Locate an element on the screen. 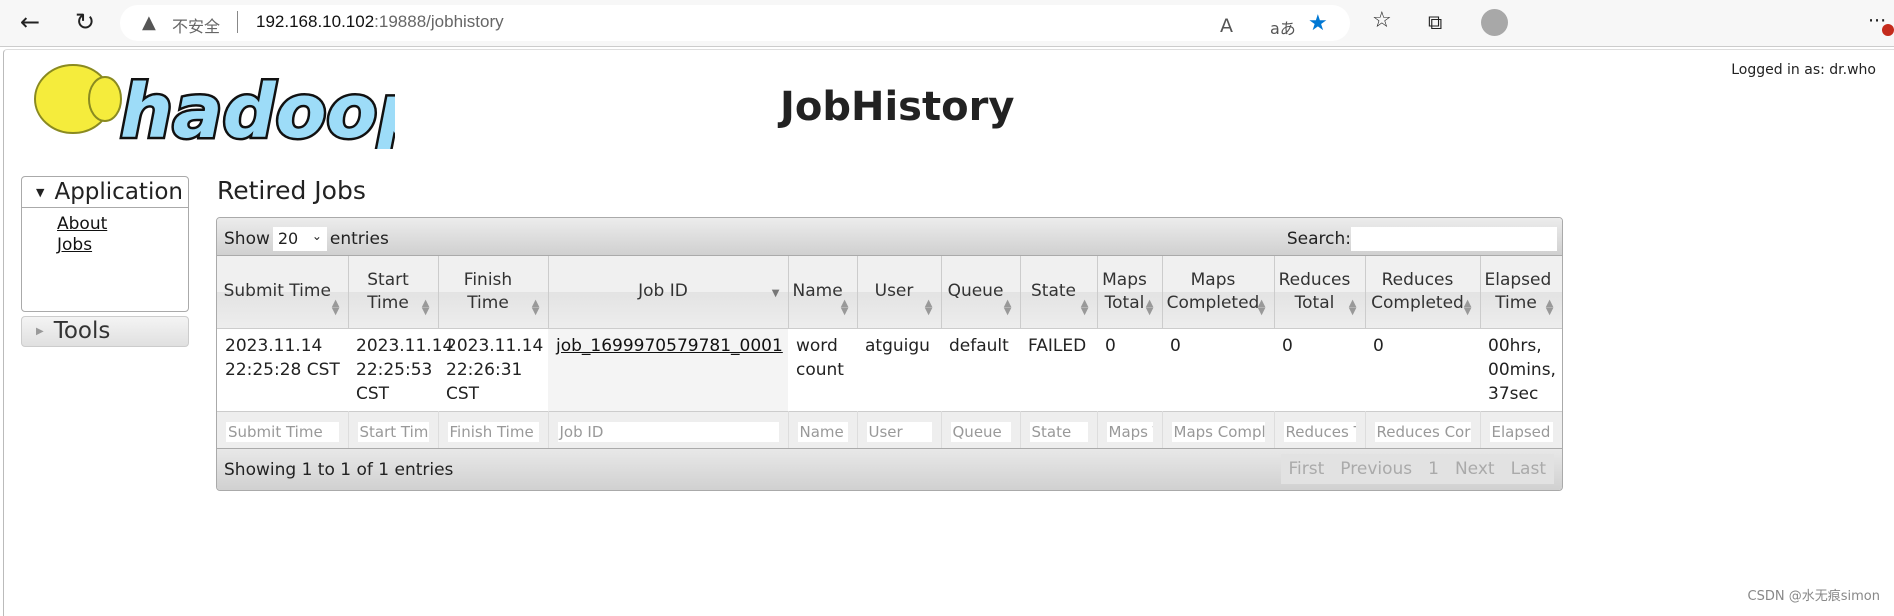 This screenshot has width=1894, height=616. column-header: Reduces Total ▲ ▼ is located at coordinates (1320, 292).